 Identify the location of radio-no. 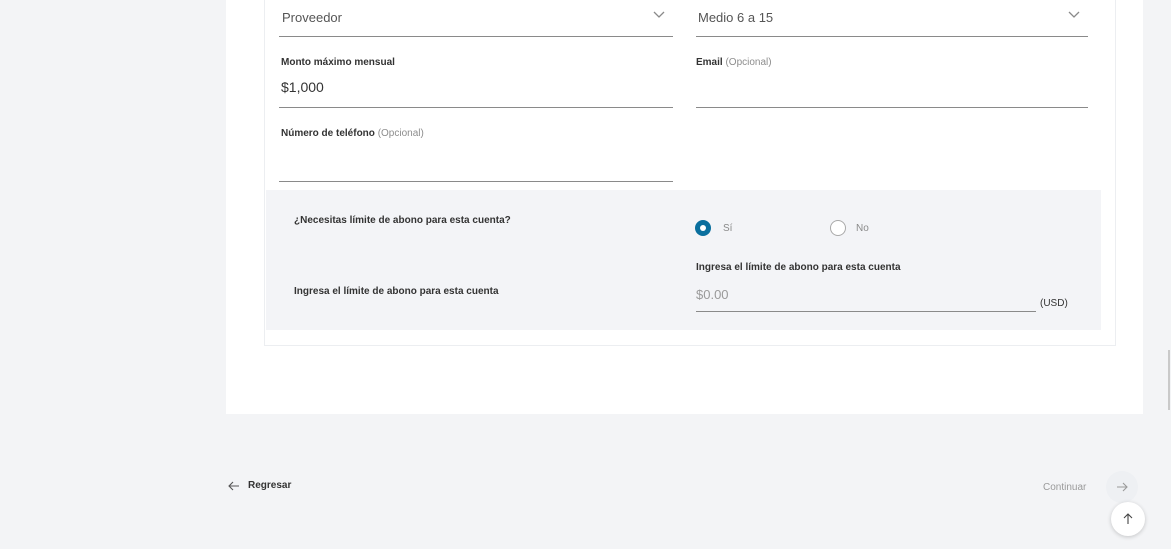
(838, 228).